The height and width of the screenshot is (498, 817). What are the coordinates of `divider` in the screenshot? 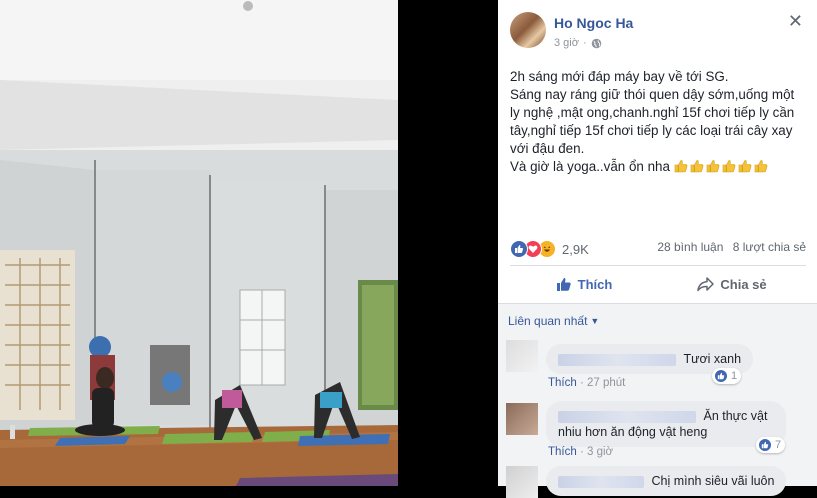 It's located at (658, 265).